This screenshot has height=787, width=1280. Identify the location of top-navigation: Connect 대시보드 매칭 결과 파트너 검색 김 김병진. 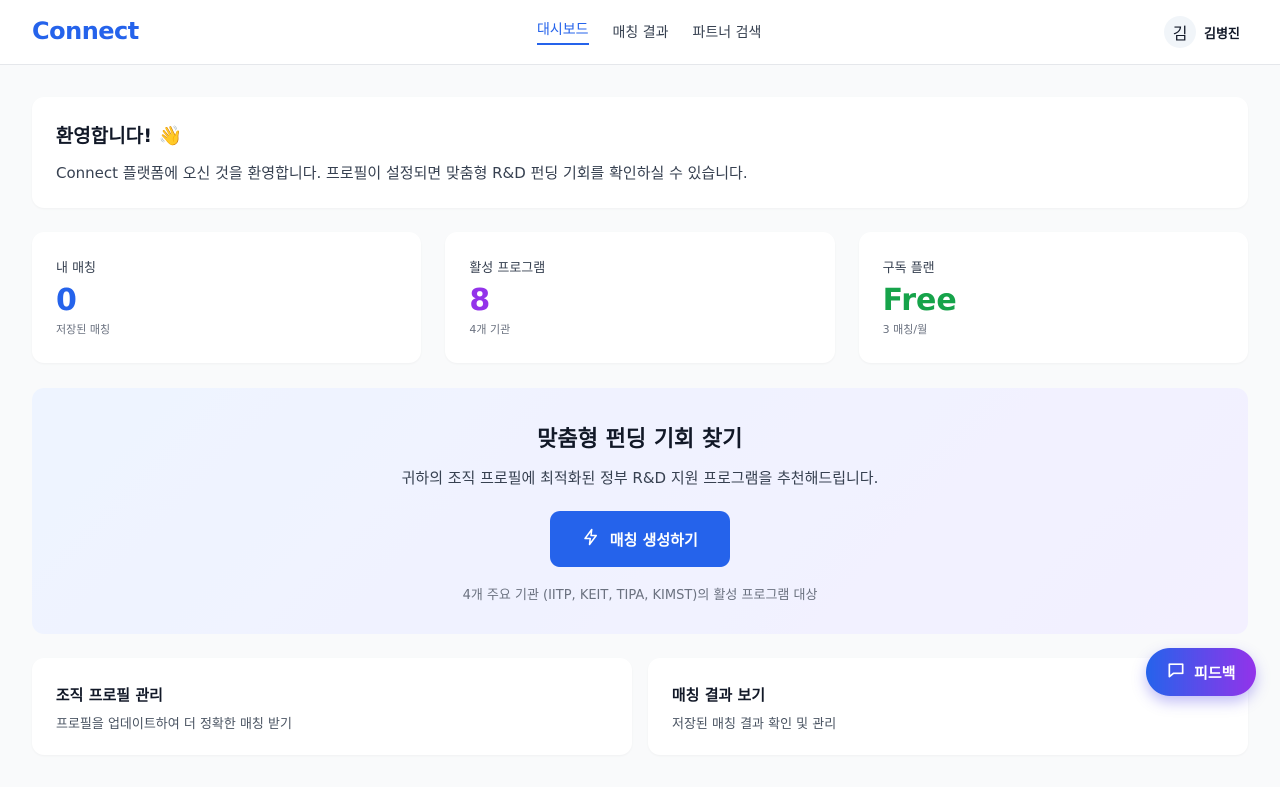
(640, 32).